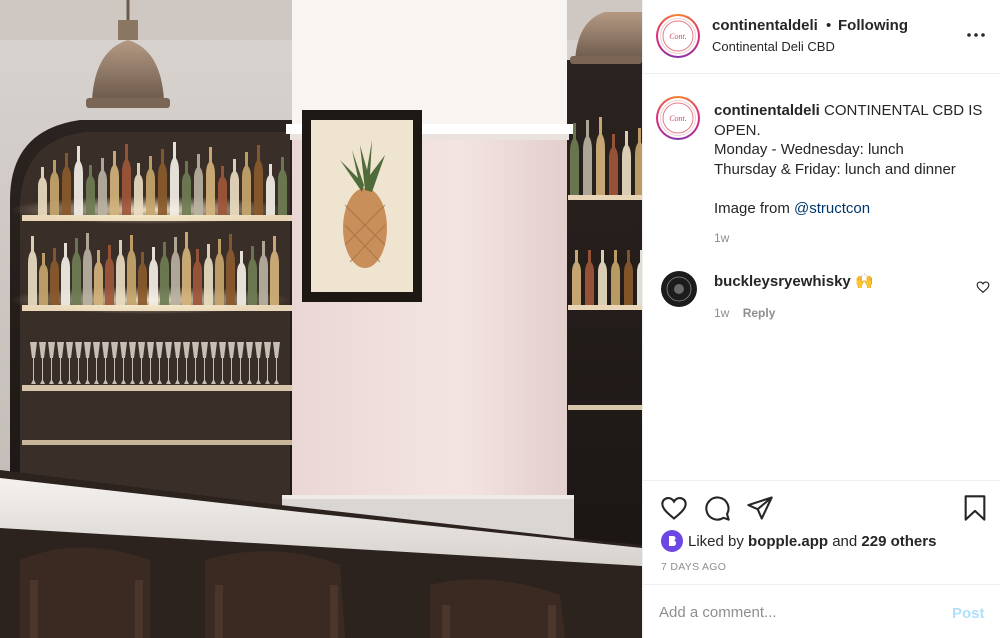  I want to click on comment-input, so click(794, 612).